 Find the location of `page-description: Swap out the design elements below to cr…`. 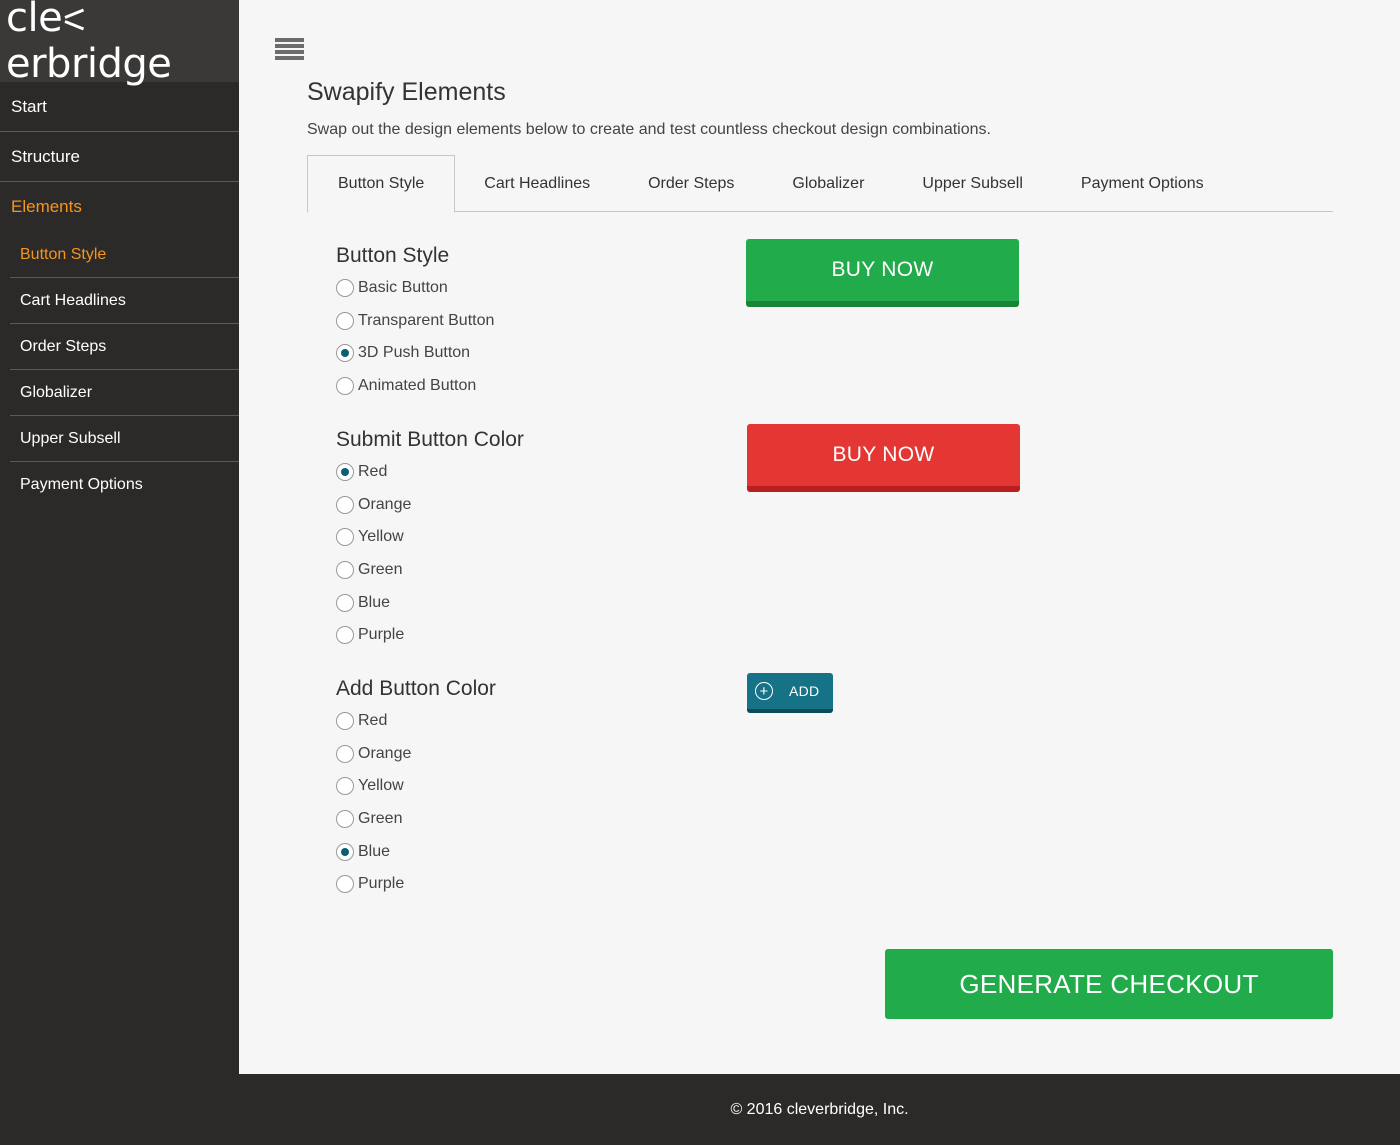

page-description: Swap out the design elements below to cr… is located at coordinates (649, 129).